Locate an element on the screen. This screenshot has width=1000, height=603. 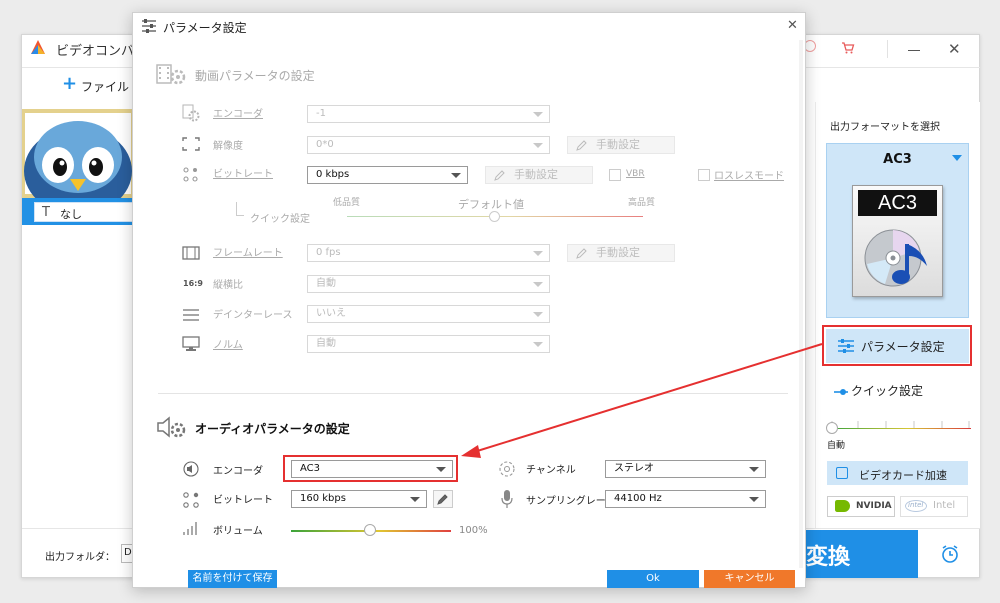
annotation-arrow is located at coordinates (642, 400).